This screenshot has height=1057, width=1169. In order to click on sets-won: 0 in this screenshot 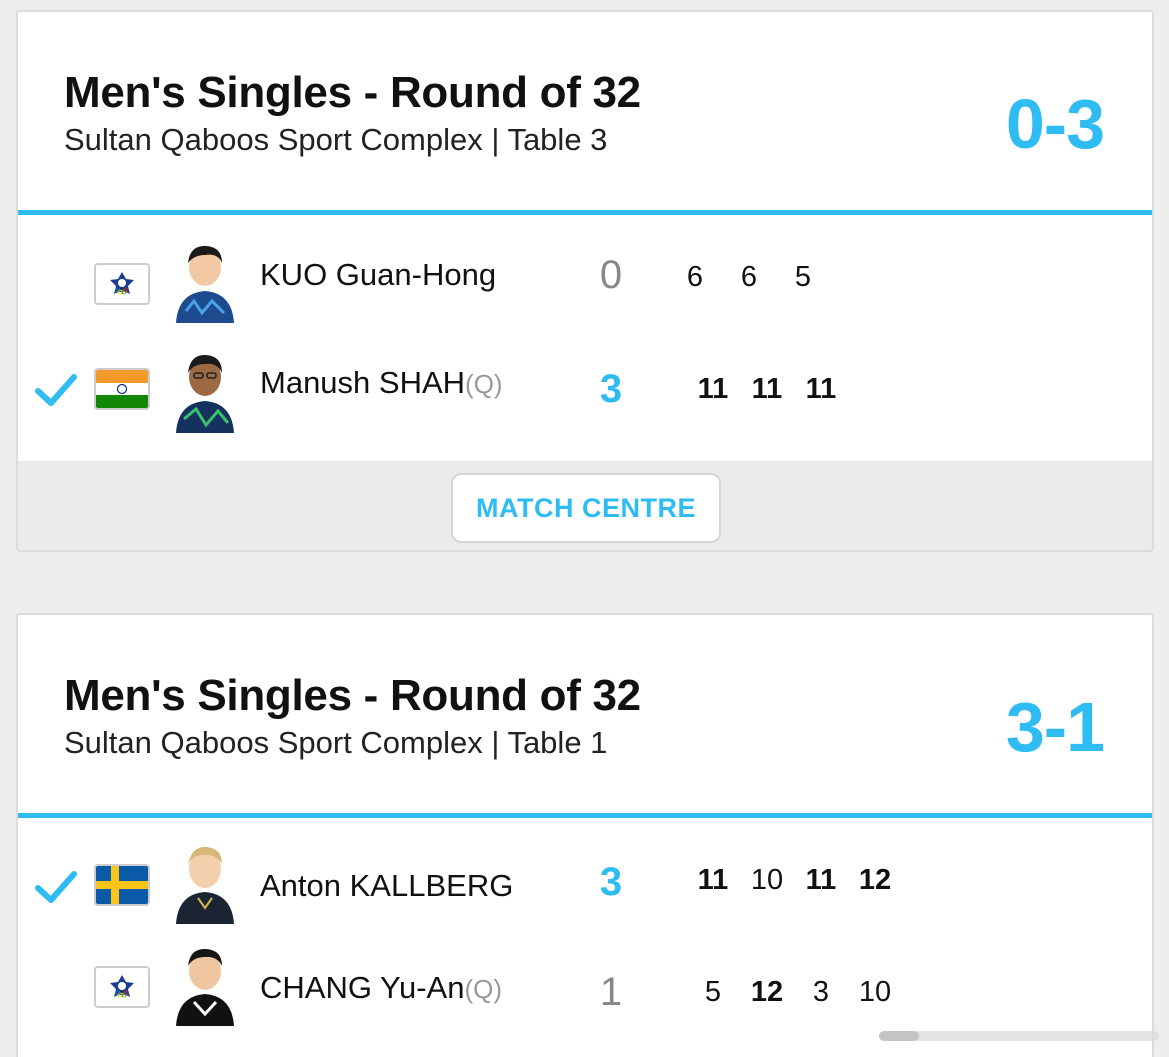, I will do `click(611, 275)`.